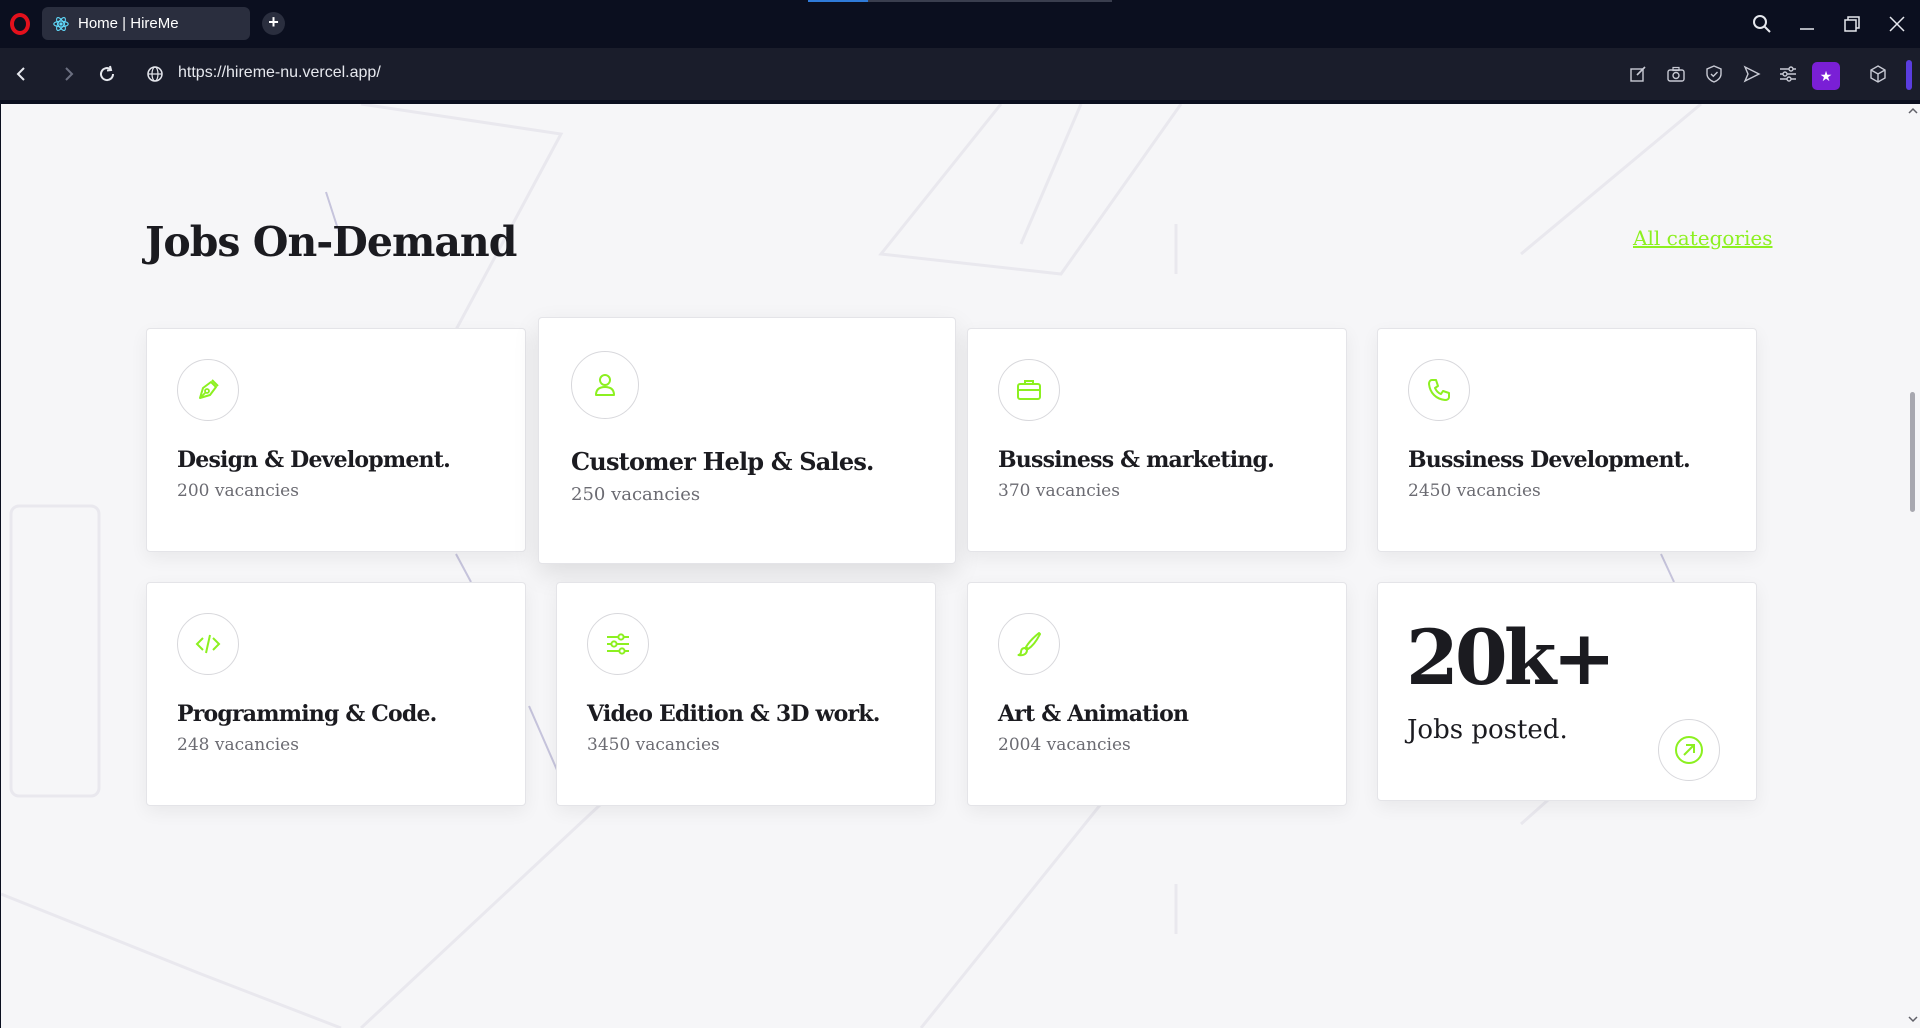 This screenshot has width=1920, height=1028. I want to click on brush-icon, so click(1029, 644).